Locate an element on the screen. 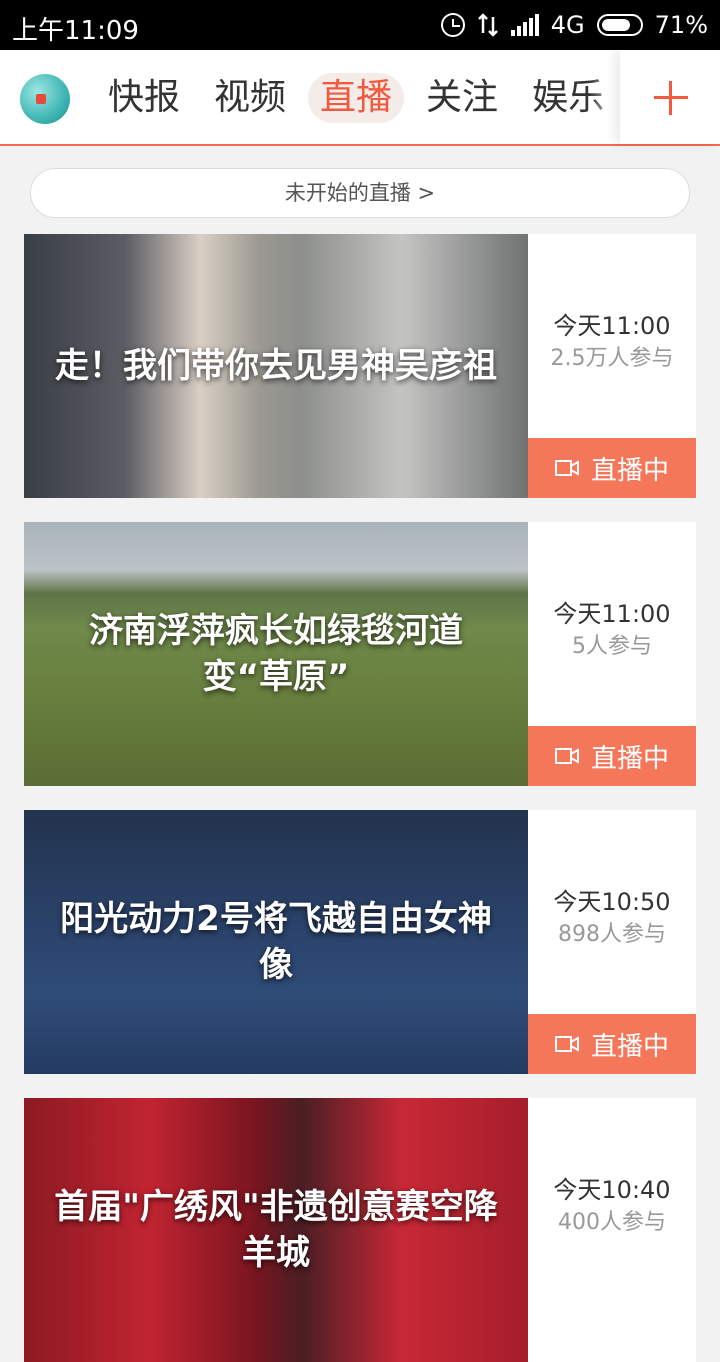  live-info: 今天10:50 898人参与 直播中 is located at coordinates (612, 942).